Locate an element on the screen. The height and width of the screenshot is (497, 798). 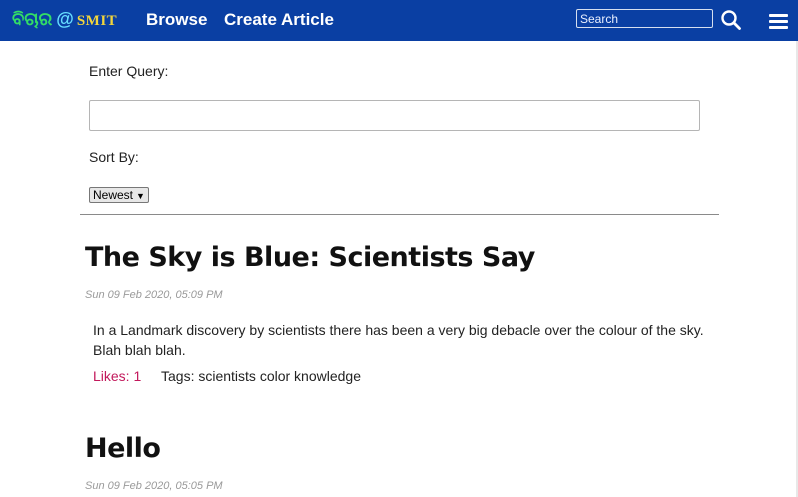
hamburger-menu-icon is located at coordinates (778, 21).